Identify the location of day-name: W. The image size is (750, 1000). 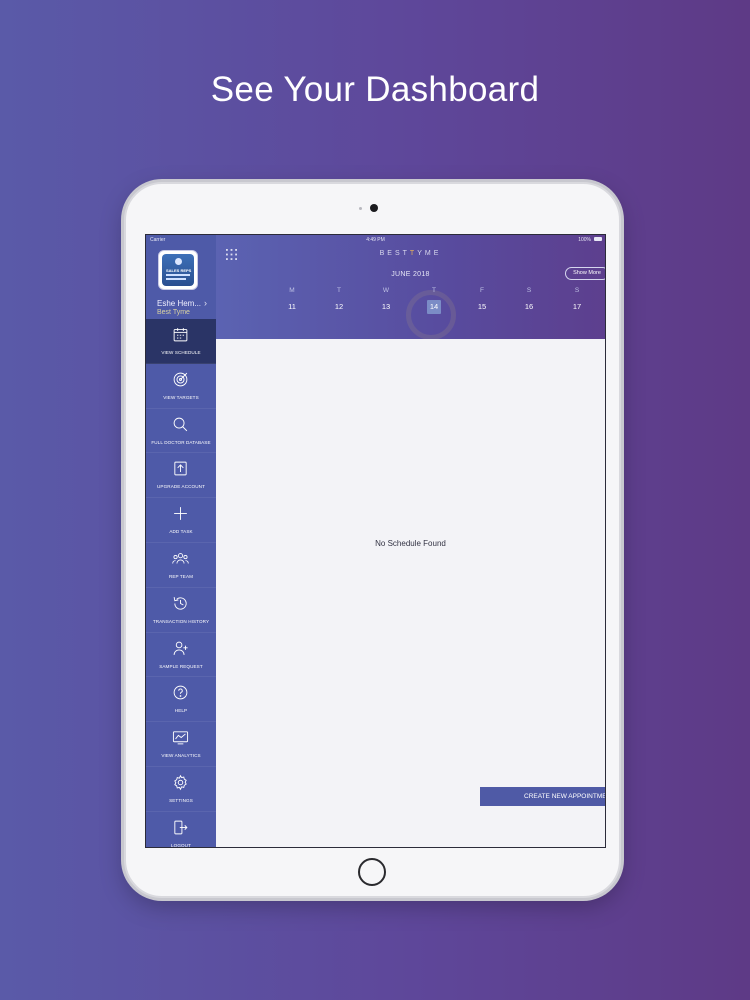
(386, 290).